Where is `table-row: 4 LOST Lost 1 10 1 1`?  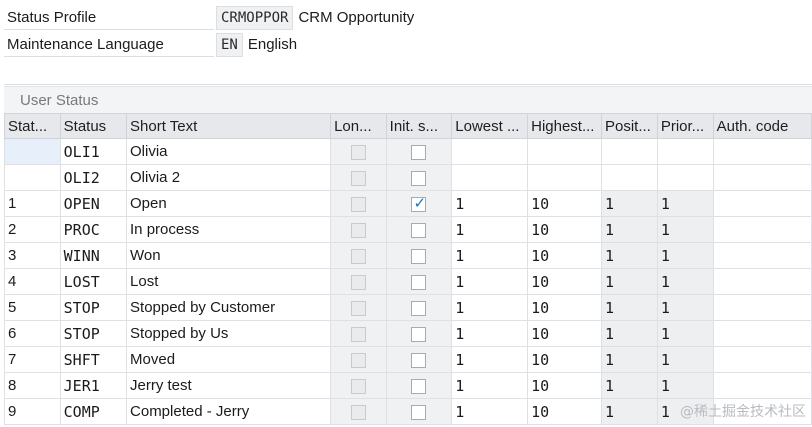 table-row: 4 LOST Lost 1 10 1 1 is located at coordinates (408, 281).